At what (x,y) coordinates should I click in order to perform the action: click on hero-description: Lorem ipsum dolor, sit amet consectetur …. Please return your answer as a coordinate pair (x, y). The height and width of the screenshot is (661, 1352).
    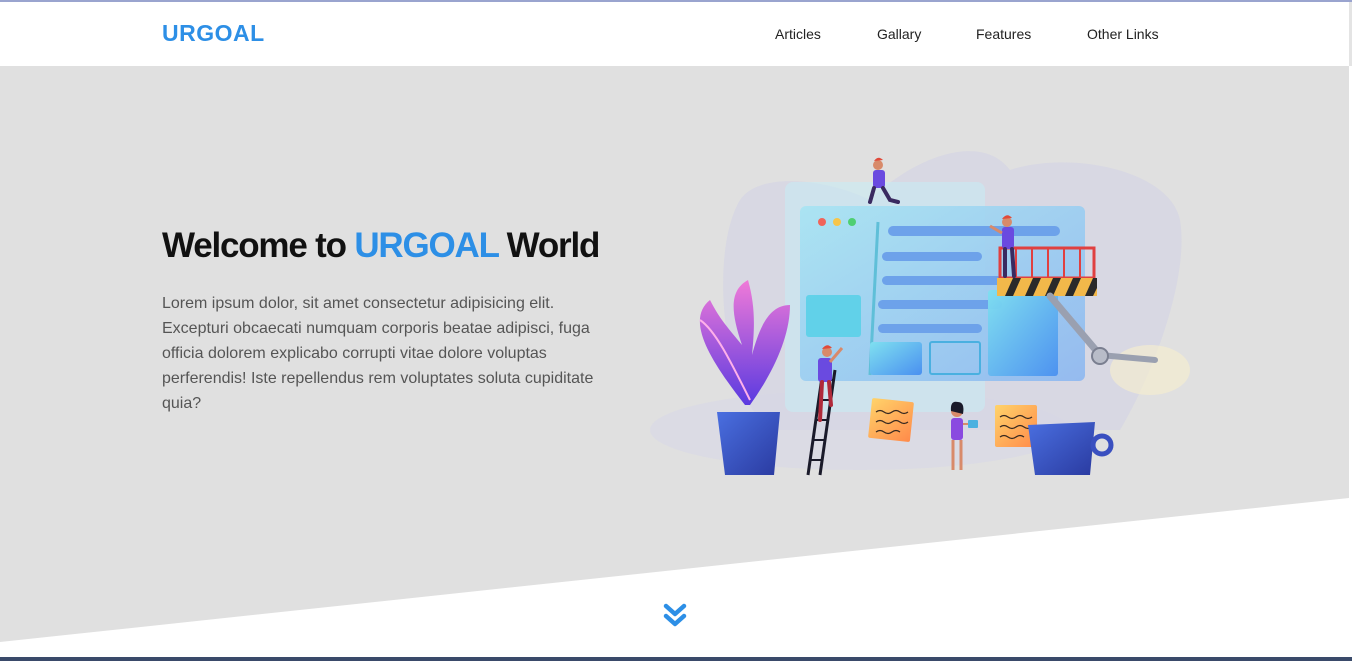
    Looking at the image, I should click on (378, 353).